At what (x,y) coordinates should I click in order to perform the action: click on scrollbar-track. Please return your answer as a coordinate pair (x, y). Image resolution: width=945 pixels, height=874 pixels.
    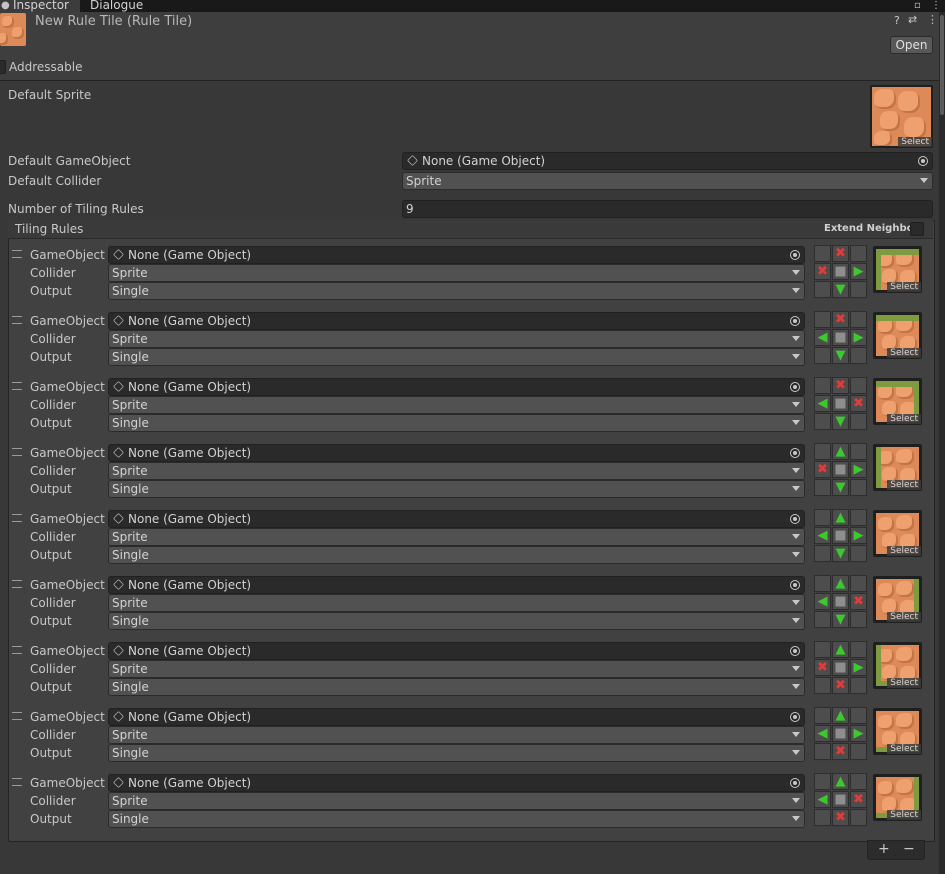
    Looking at the image, I should click on (942, 443).